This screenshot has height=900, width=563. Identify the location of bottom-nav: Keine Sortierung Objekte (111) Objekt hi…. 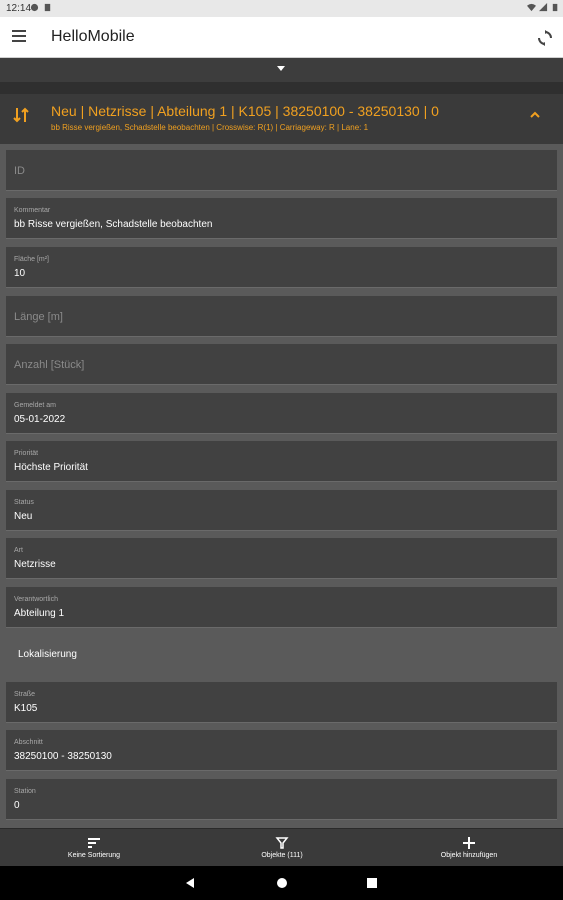
(281, 847).